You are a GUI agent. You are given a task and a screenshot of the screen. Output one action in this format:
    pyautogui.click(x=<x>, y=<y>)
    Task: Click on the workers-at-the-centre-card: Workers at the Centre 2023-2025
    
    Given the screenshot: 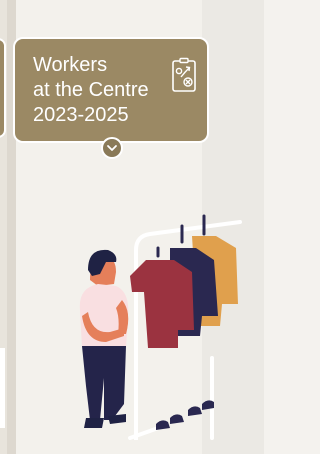 What is the action you would take?
    pyautogui.click(x=111, y=90)
    